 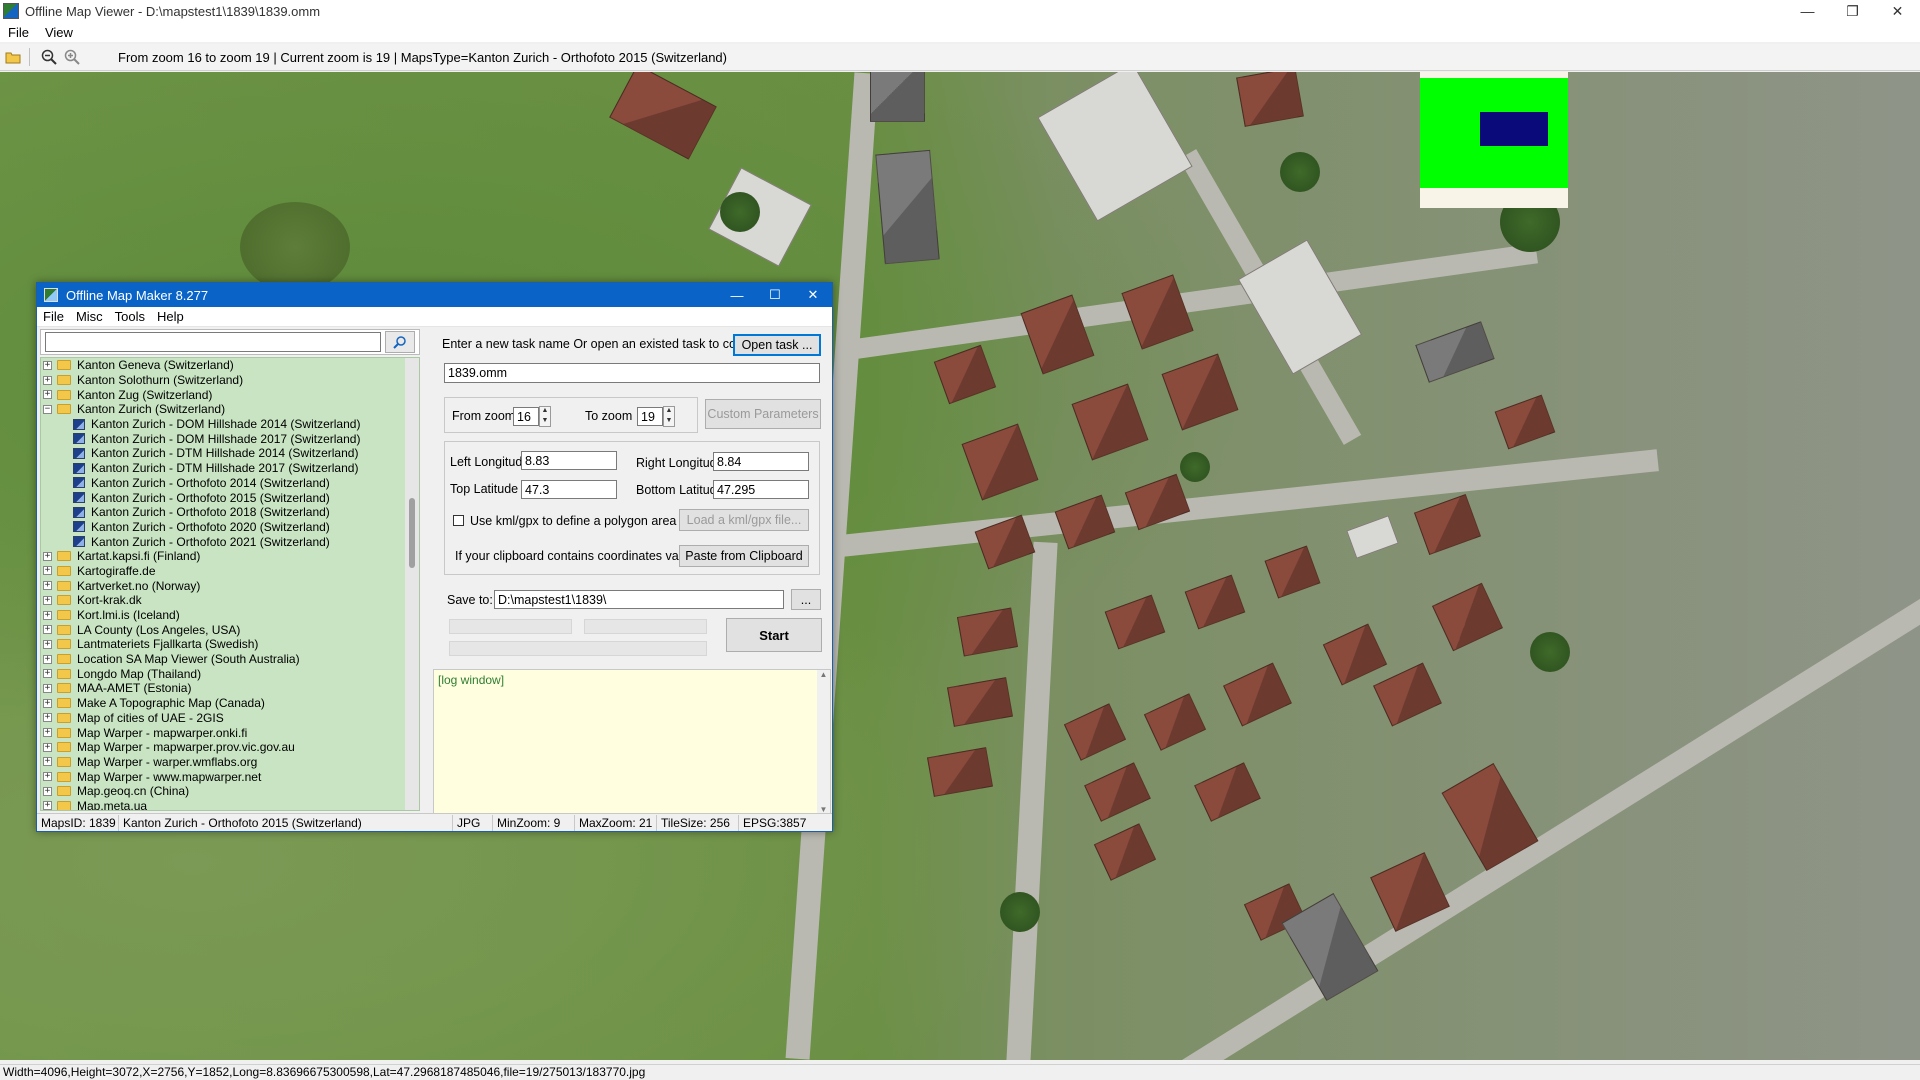 What do you see at coordinates (213, 342) in the screenshot?
I see `map-search-input` at bounding box center [213, 342].